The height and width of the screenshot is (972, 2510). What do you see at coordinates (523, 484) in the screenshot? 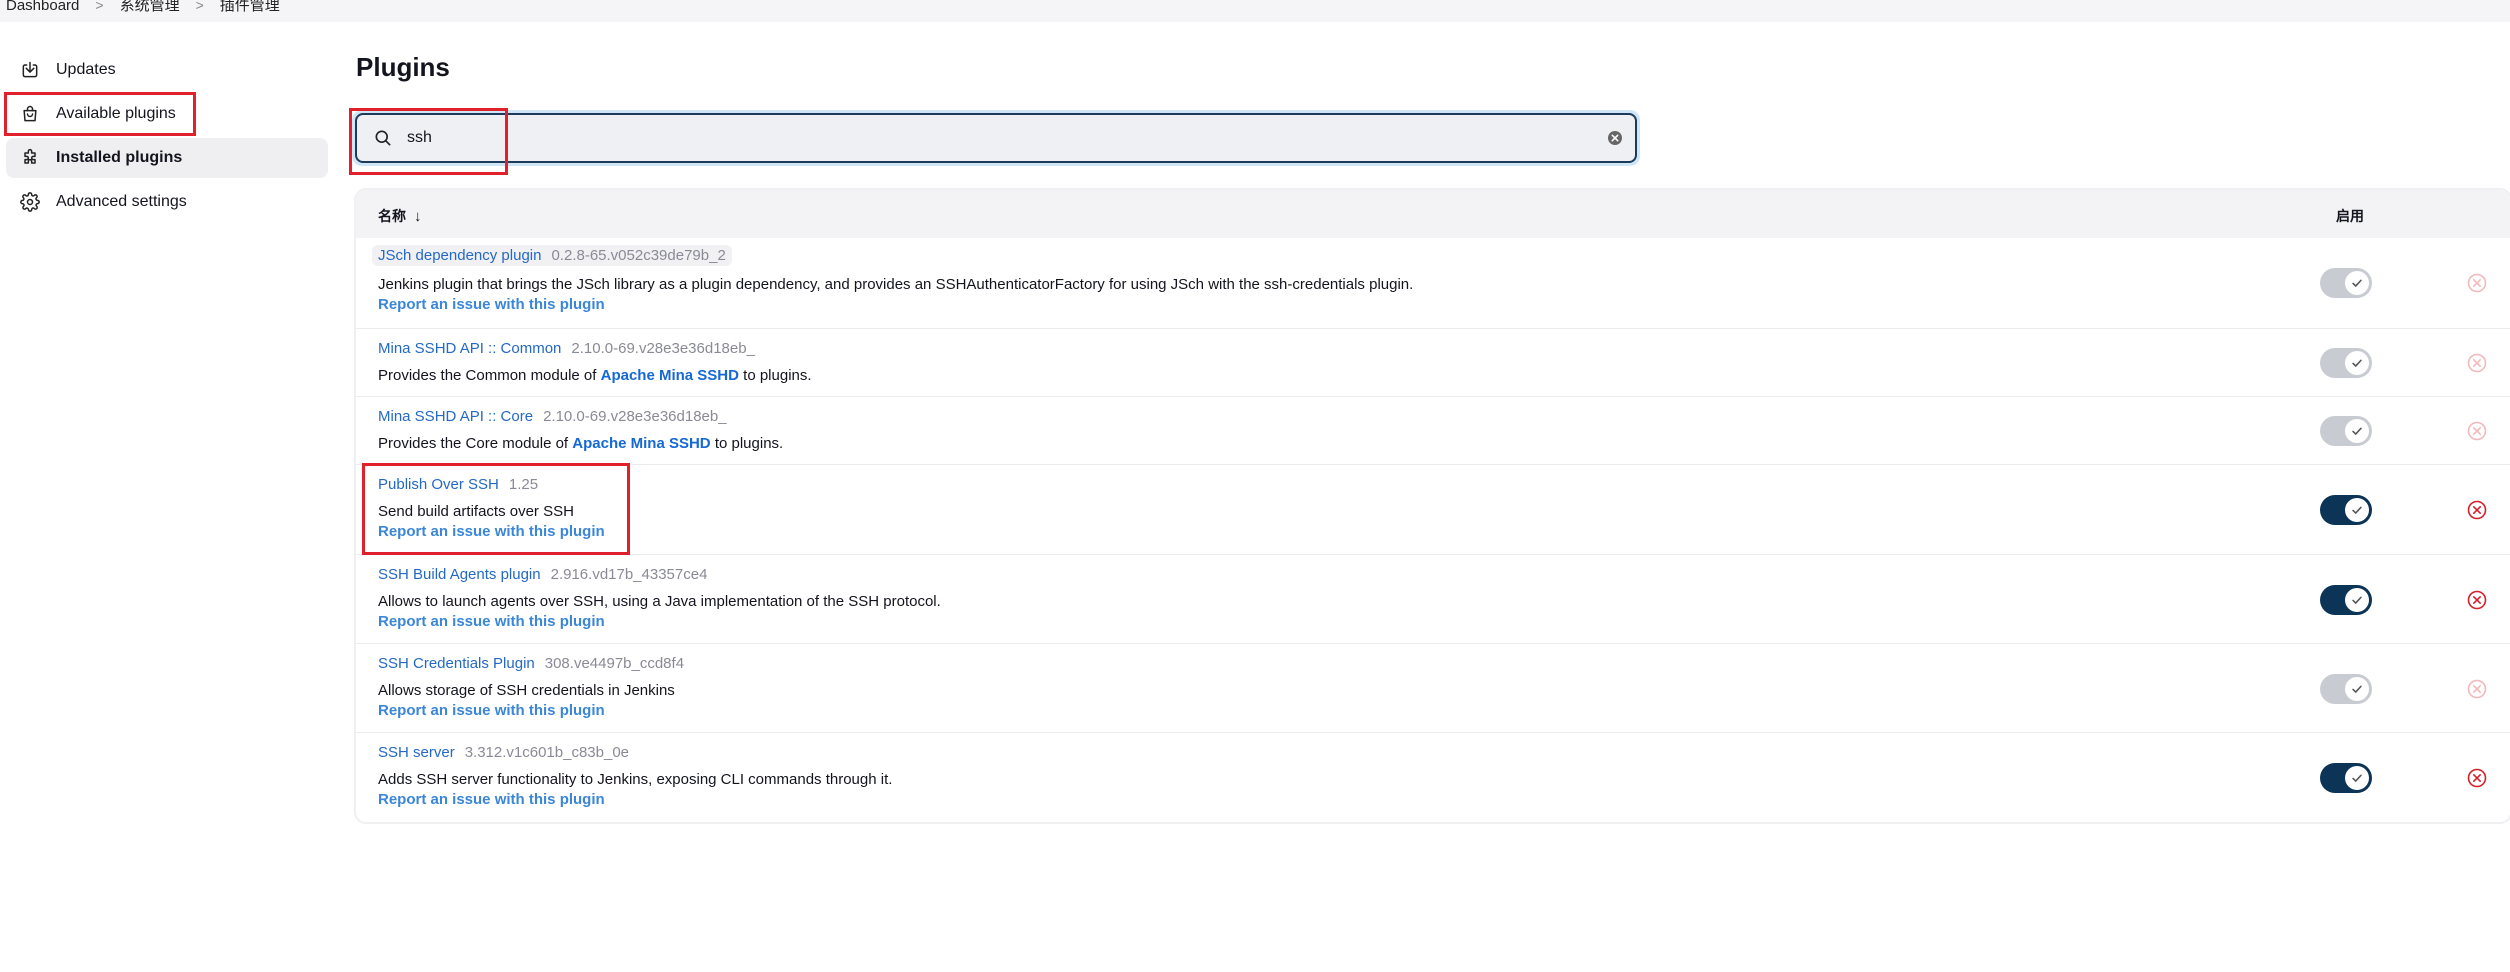
I see `plugin-version: 1.25` at bounding box center [523, 484].